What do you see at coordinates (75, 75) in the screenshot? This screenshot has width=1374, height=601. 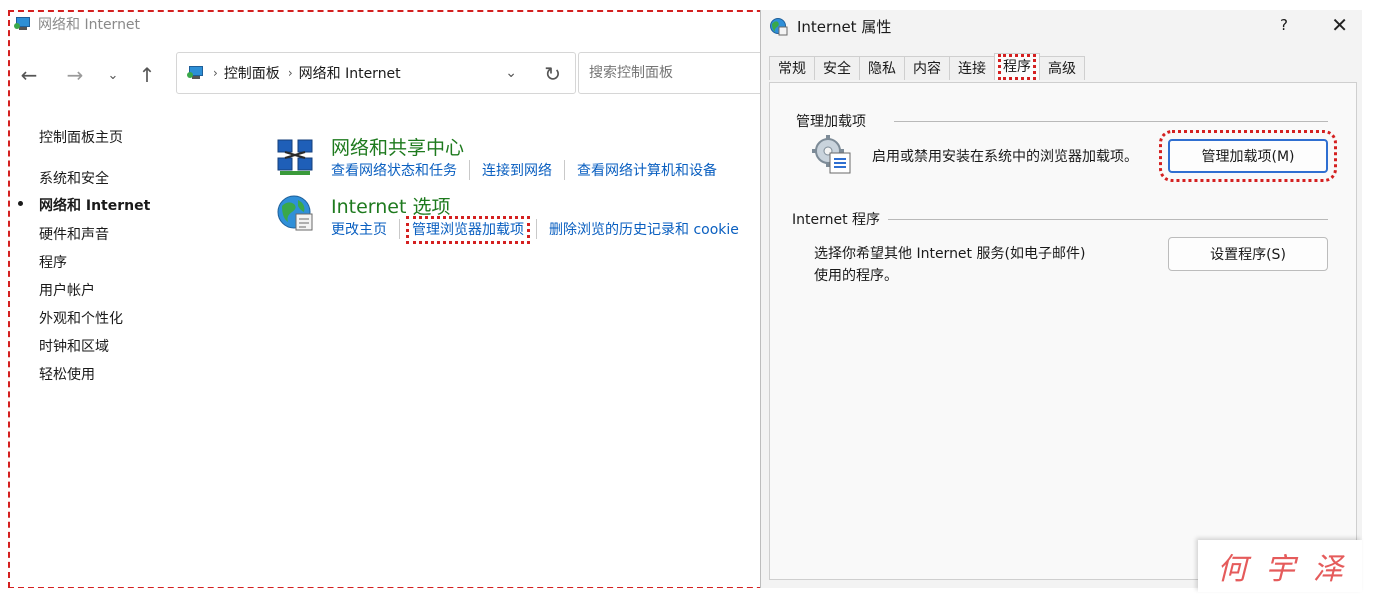 I see `forward-arrow-icon: →` at bounding box center [75, 75].